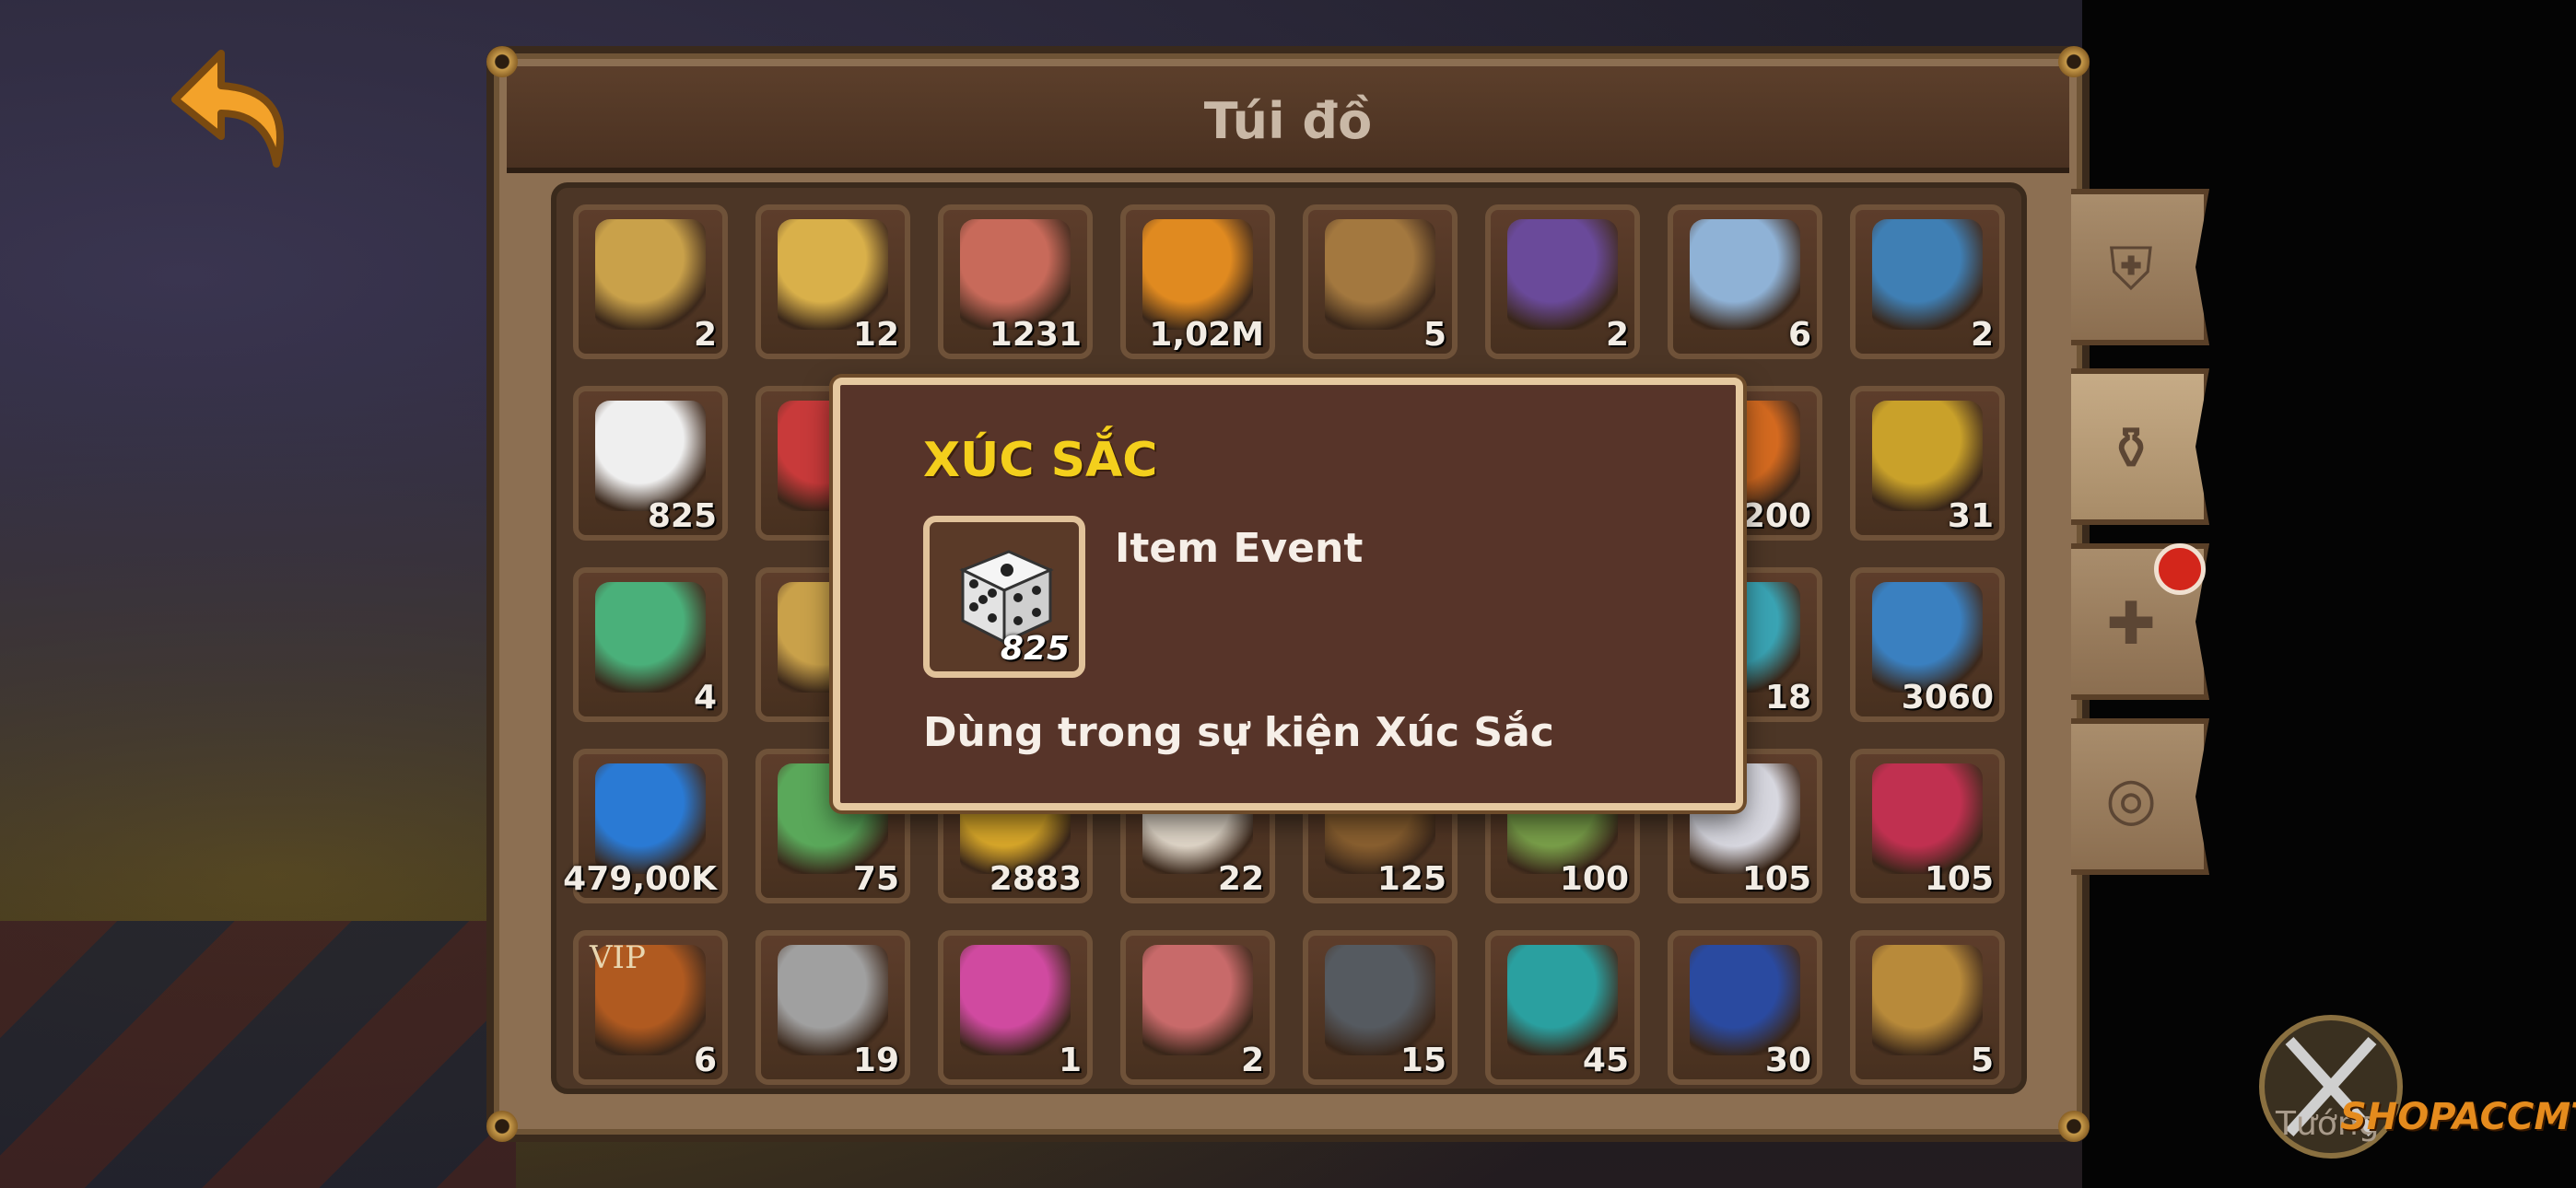  What do you see at coordinates (1562, 1000) in the screenshot?
I see `teal-chest-icon` at bounding box center [1562, 1000].